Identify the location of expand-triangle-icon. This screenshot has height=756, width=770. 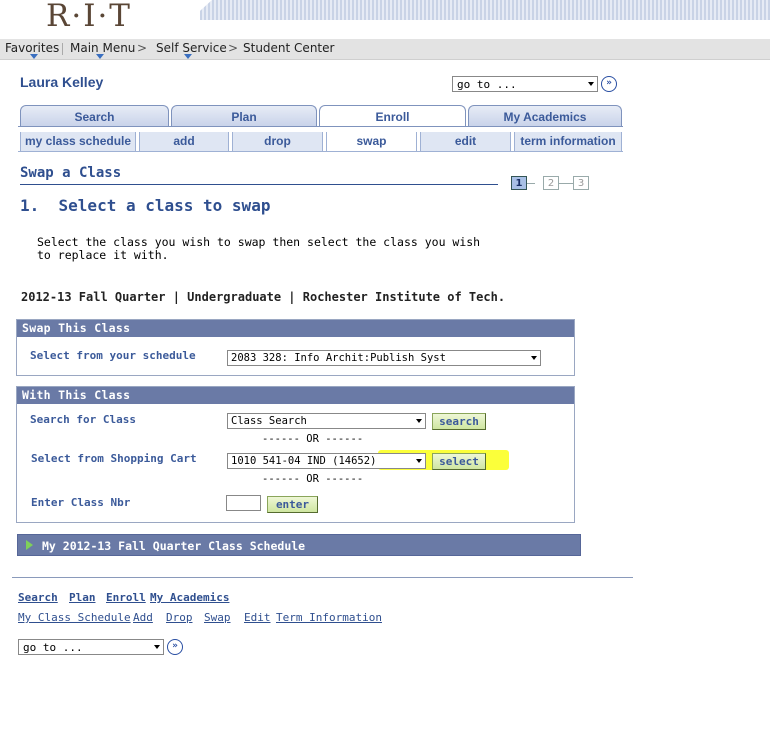
(29, 545).